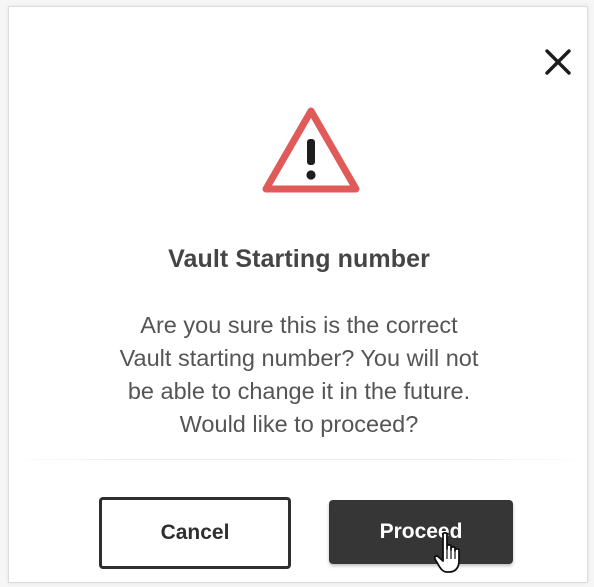 The width and height of the screenshot is (594, 587). I want to click on message-line: be able to change it in the future., so click(299, 391).